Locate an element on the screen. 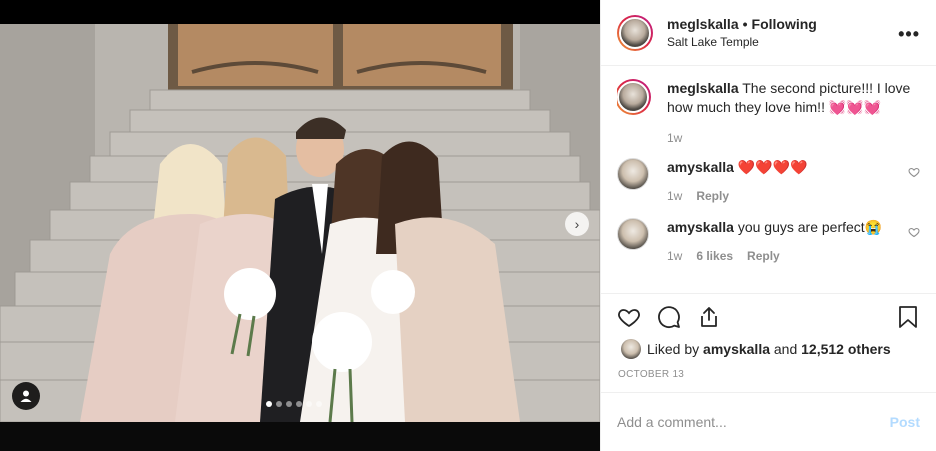  comment-item: amyskalla ❤️❤️❤️❤️ 1w Reply is located at coordinates (768, 182).